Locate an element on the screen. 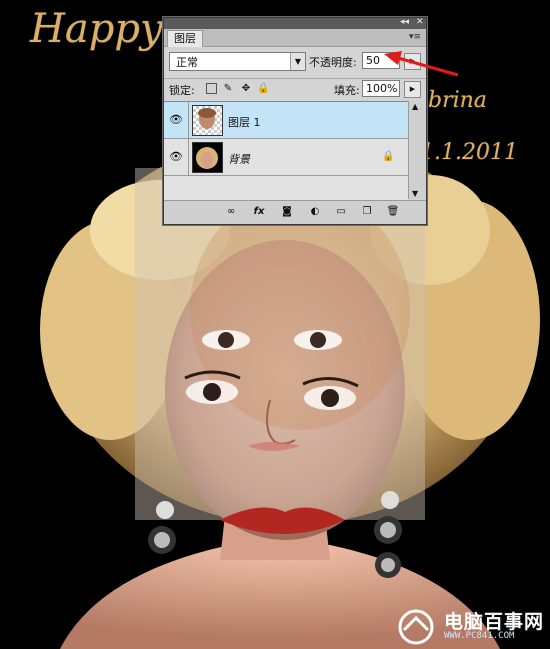 This screenshot has width=550, height=649. tab-layers: 图层 is located at coordinates (185, 38).